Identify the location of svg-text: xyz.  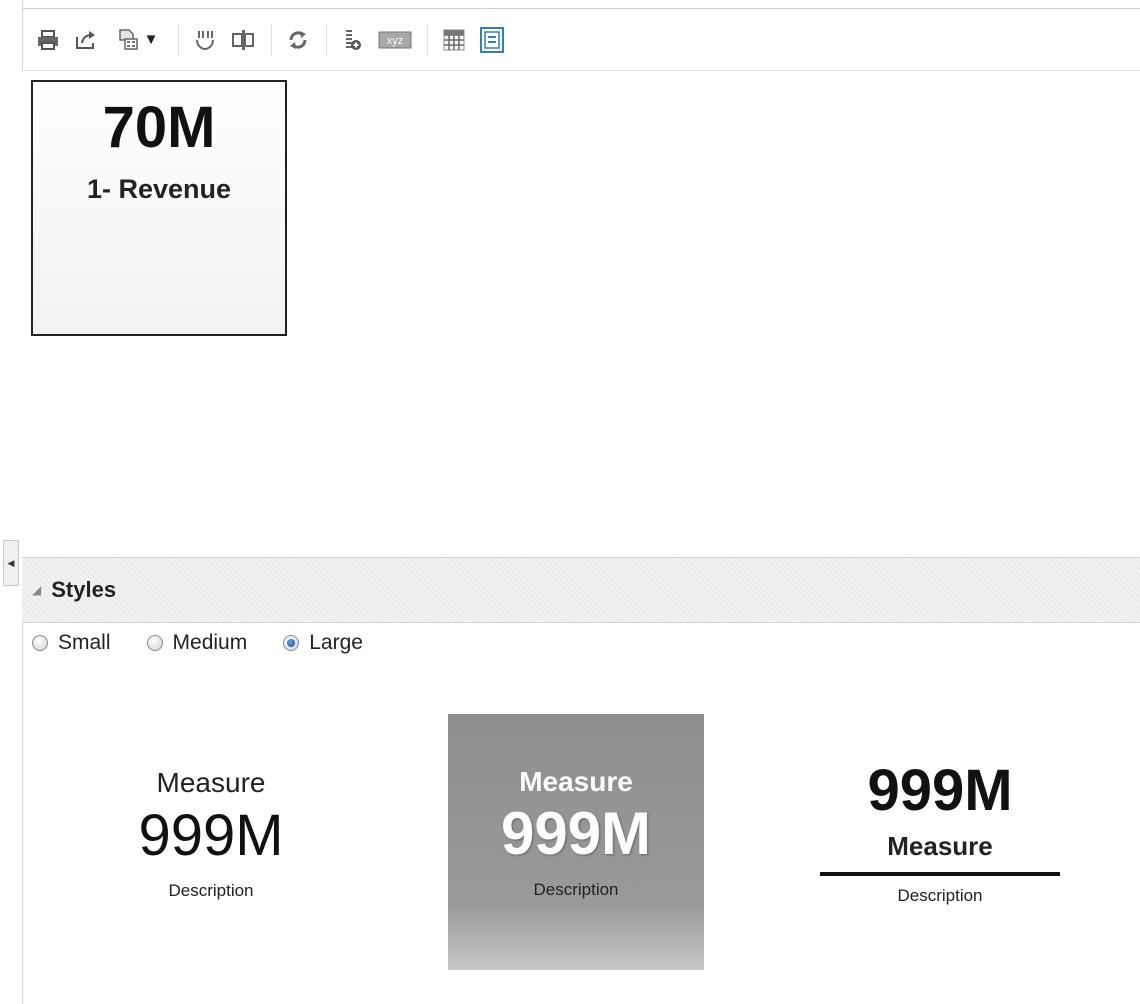
(395, 41).